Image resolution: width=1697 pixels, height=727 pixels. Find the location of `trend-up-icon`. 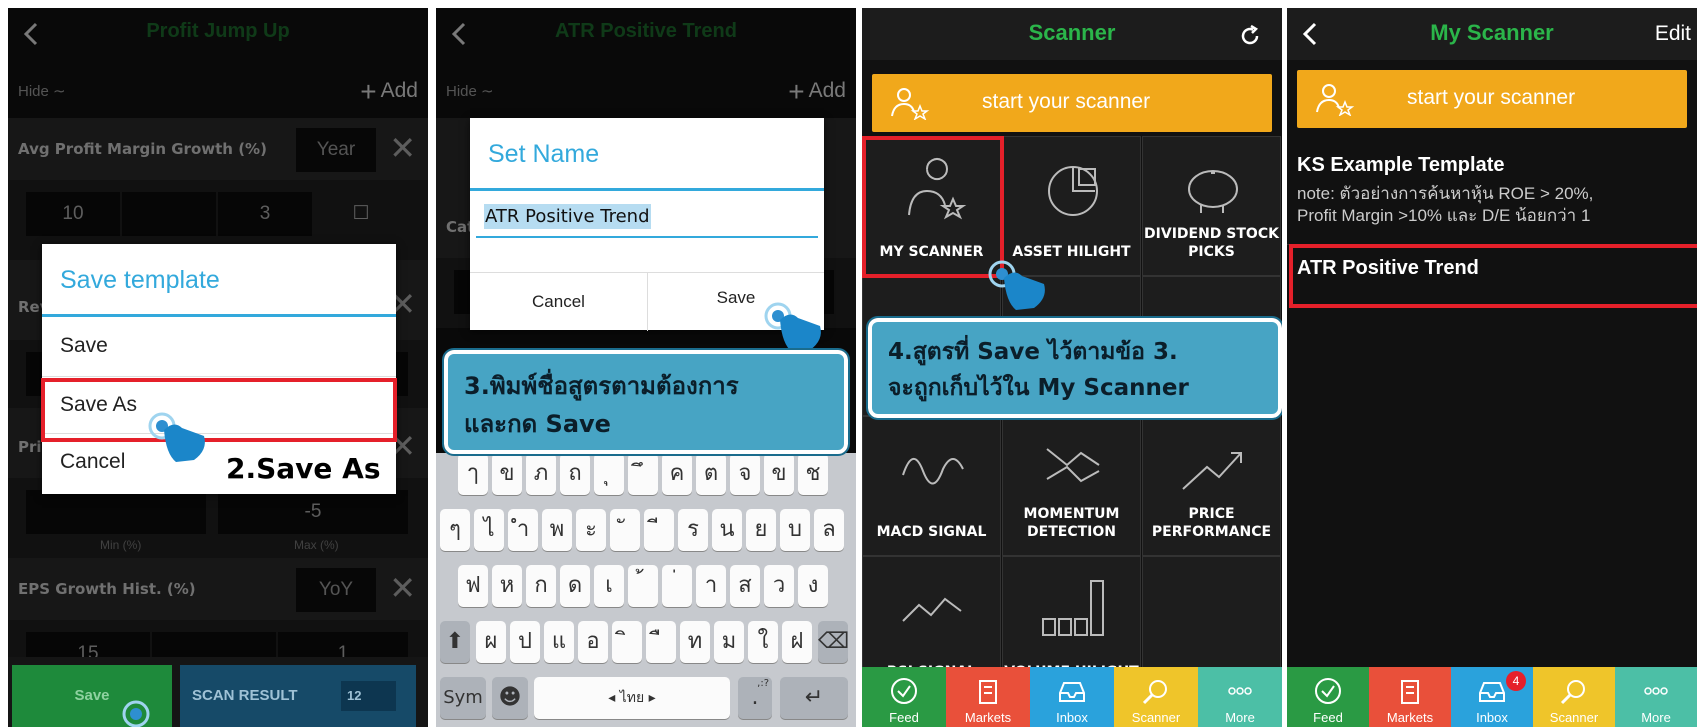

trend-up-icon is located at coordinates (1212, 471).